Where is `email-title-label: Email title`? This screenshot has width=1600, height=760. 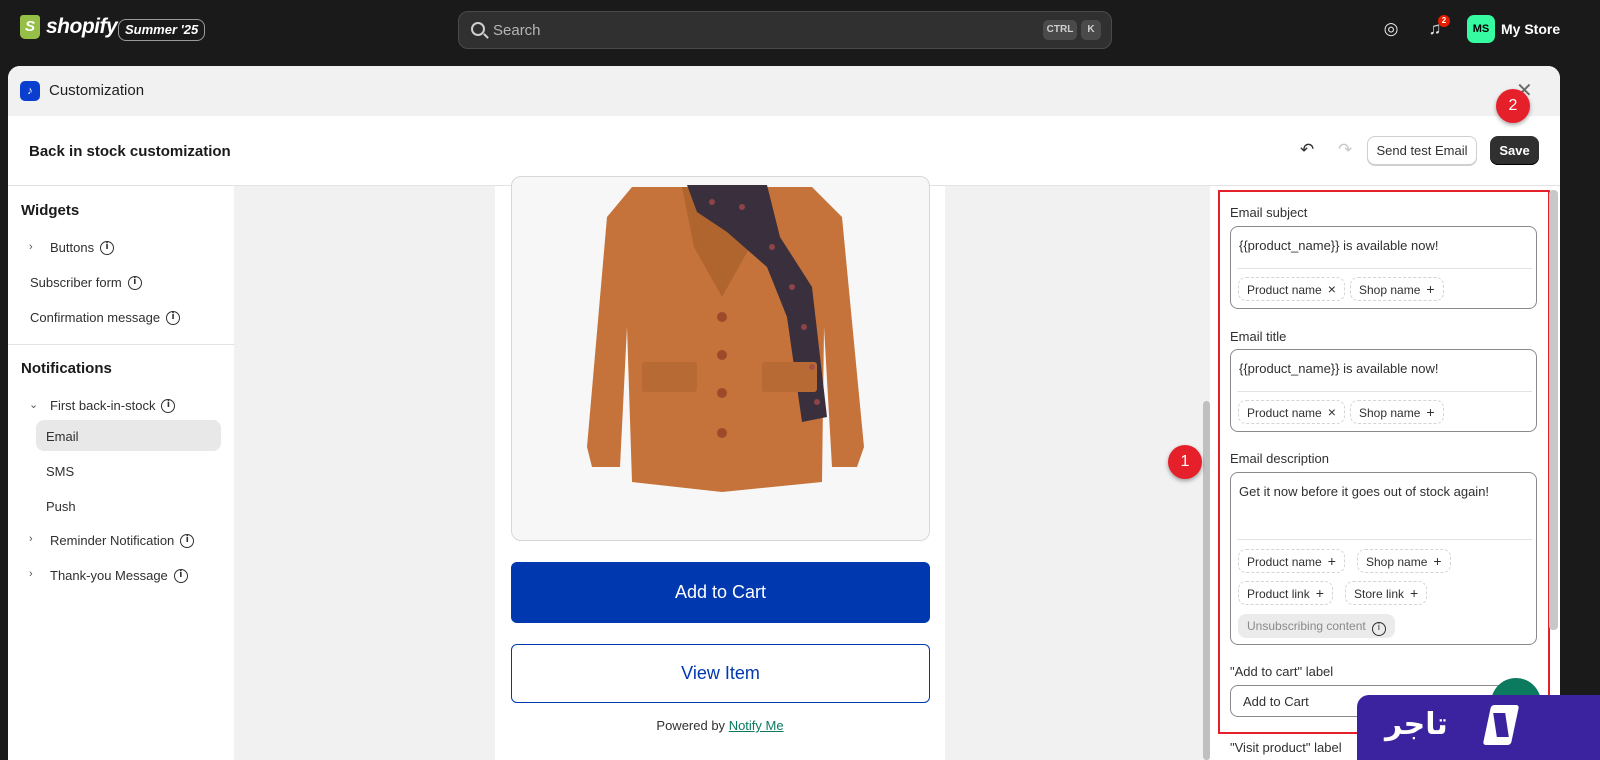 email-title-label: Email title is located at coordinates (1258, 336).